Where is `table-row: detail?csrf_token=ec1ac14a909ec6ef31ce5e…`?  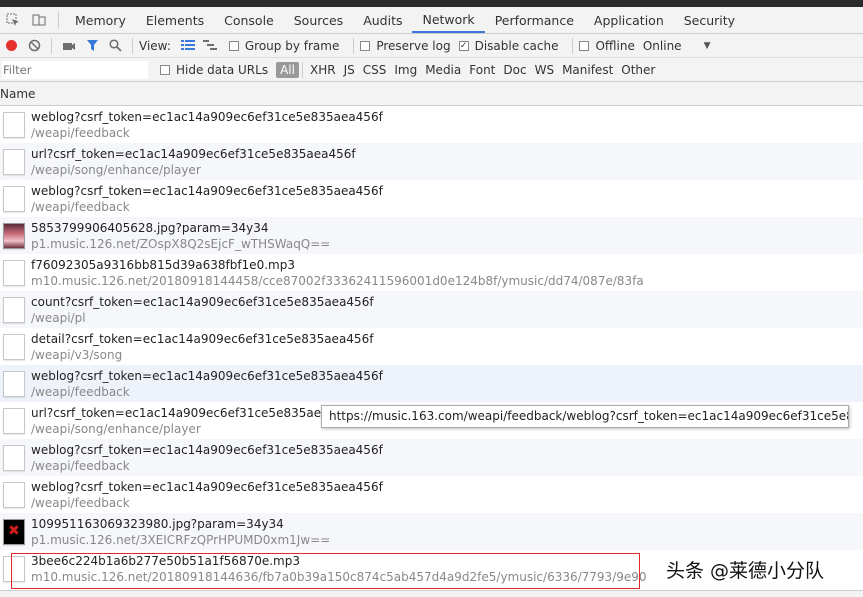 table-row: detail?csrf_token=ec1ac14a909ec6ef31ce5e… is located at coordinates (431, 346).